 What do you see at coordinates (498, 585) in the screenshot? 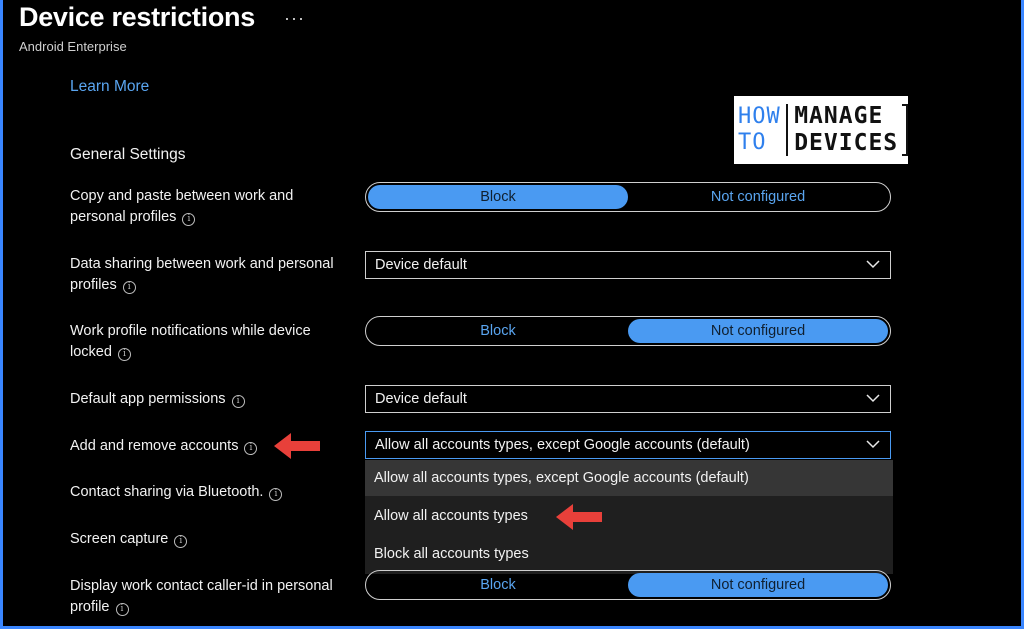
I see `caller-id-block-option: Block` at bounding box center [498, 585].